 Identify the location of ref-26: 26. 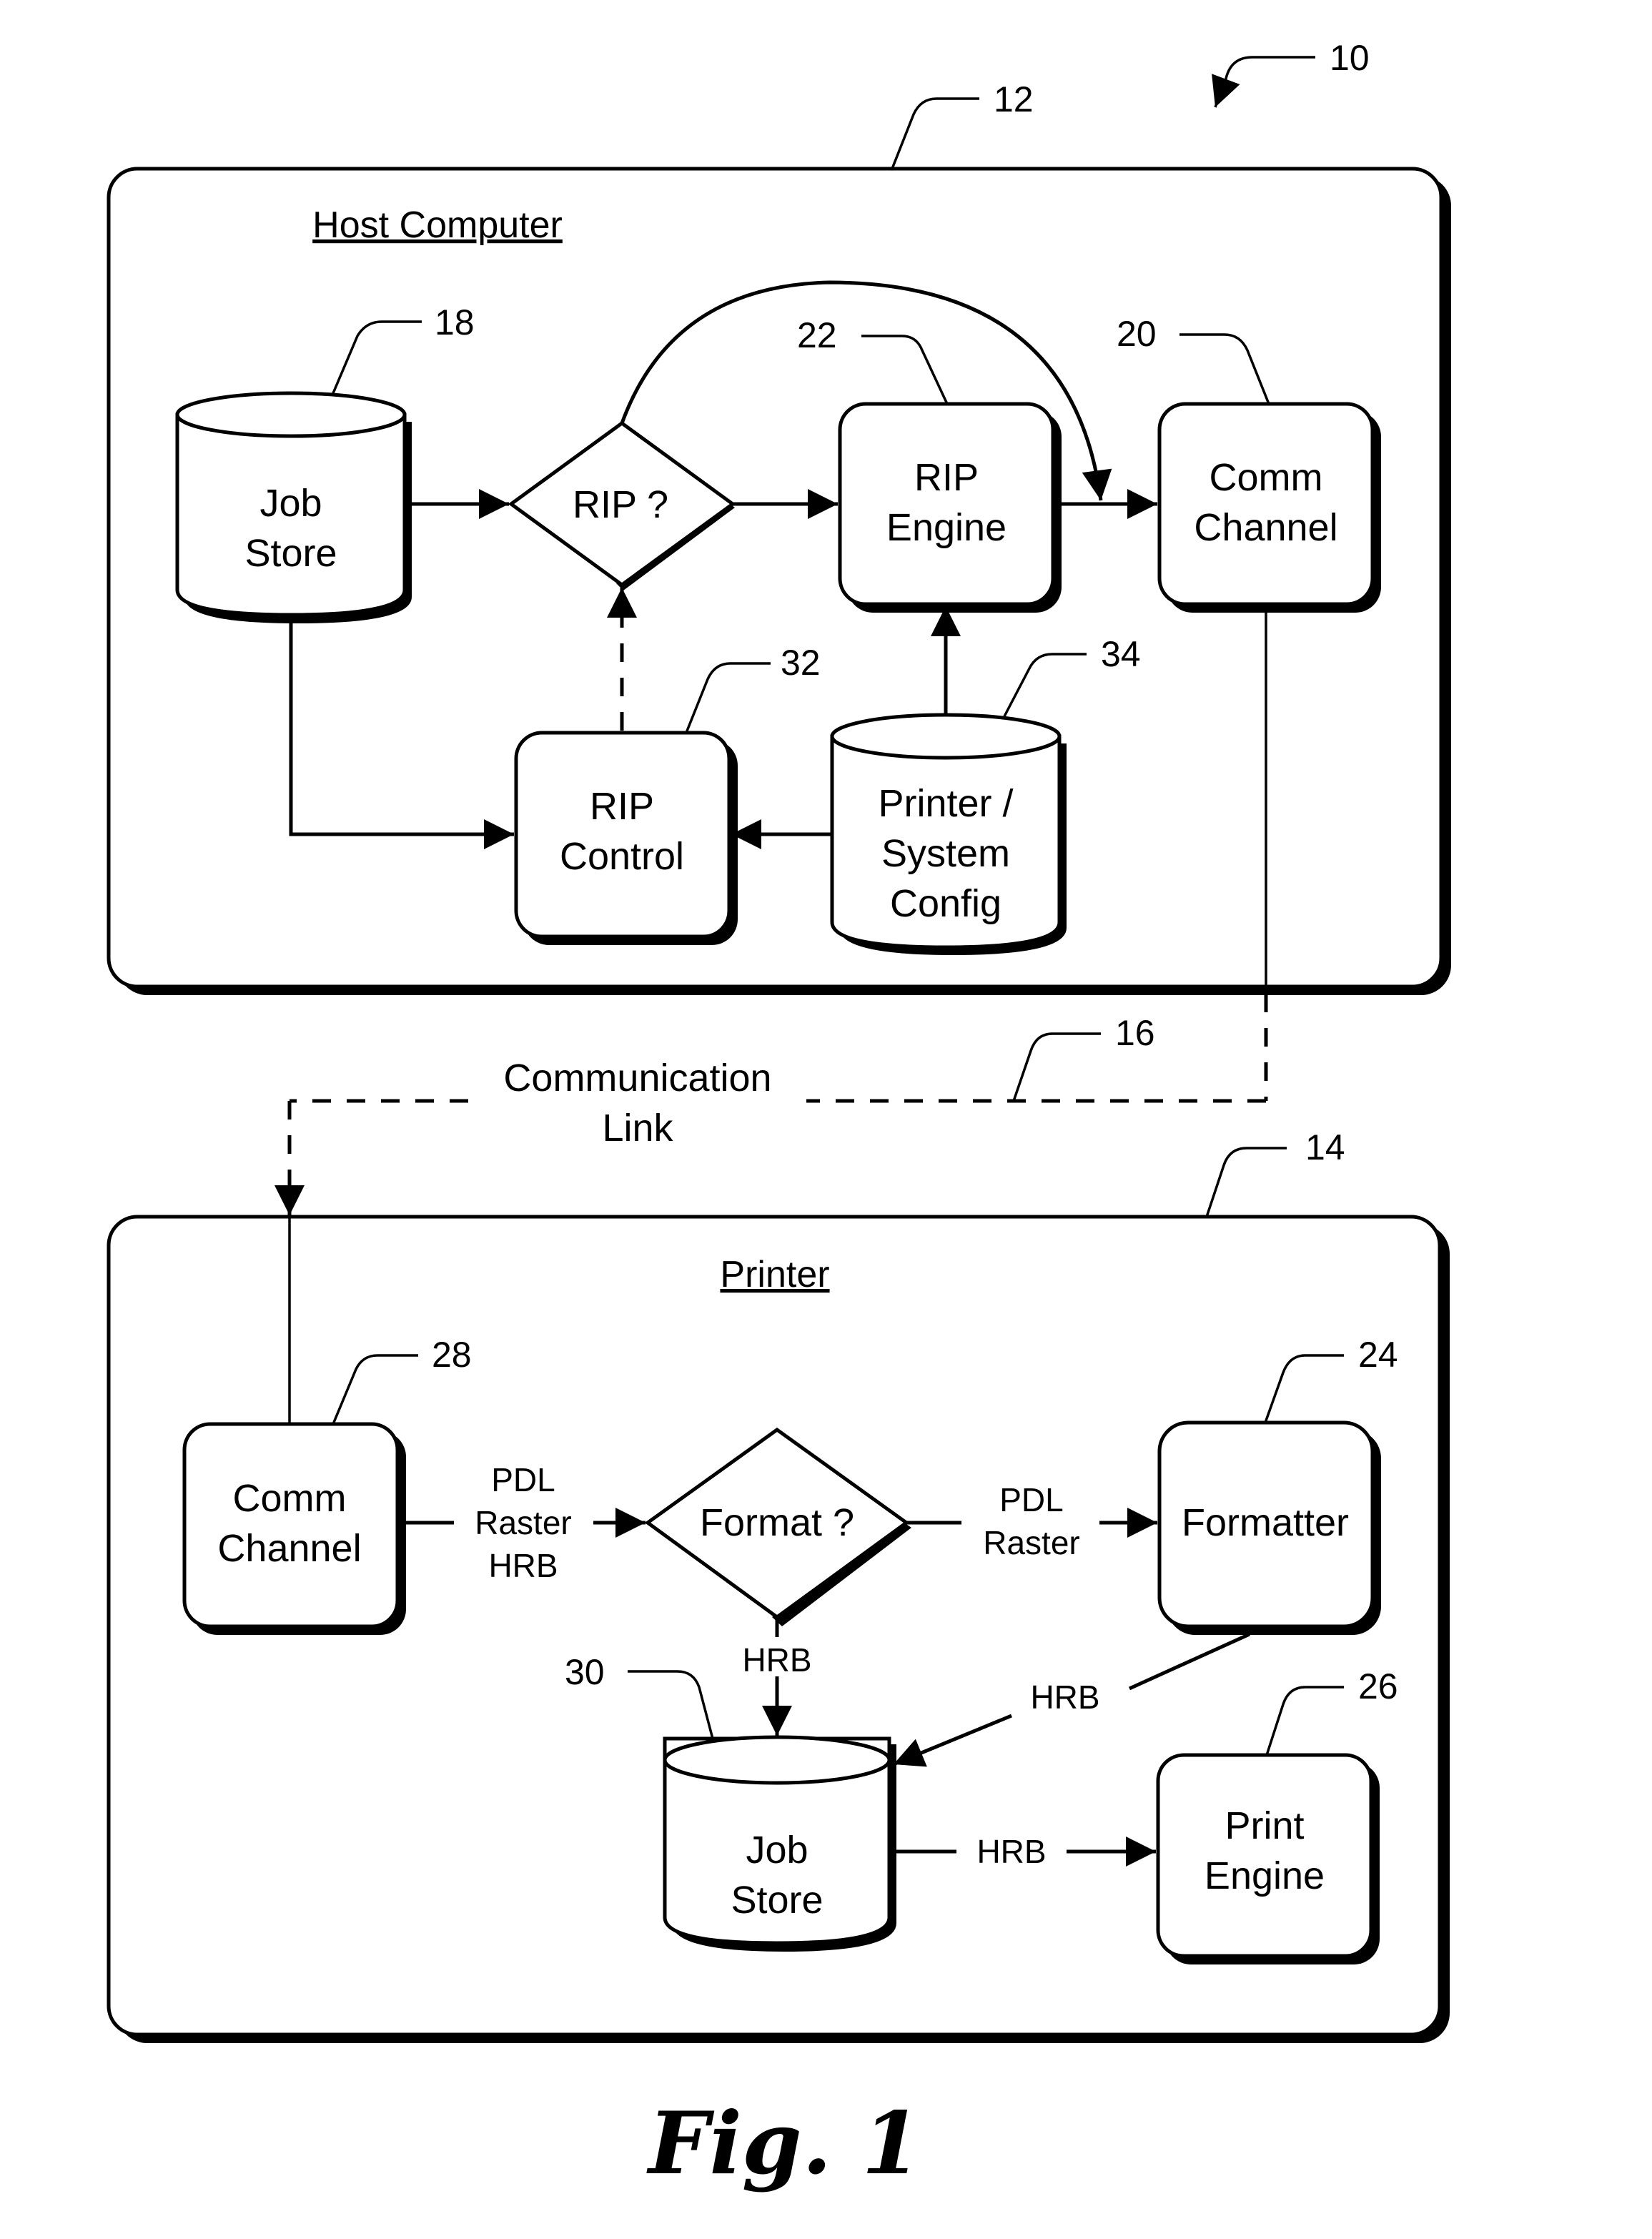
(1378, 1686).